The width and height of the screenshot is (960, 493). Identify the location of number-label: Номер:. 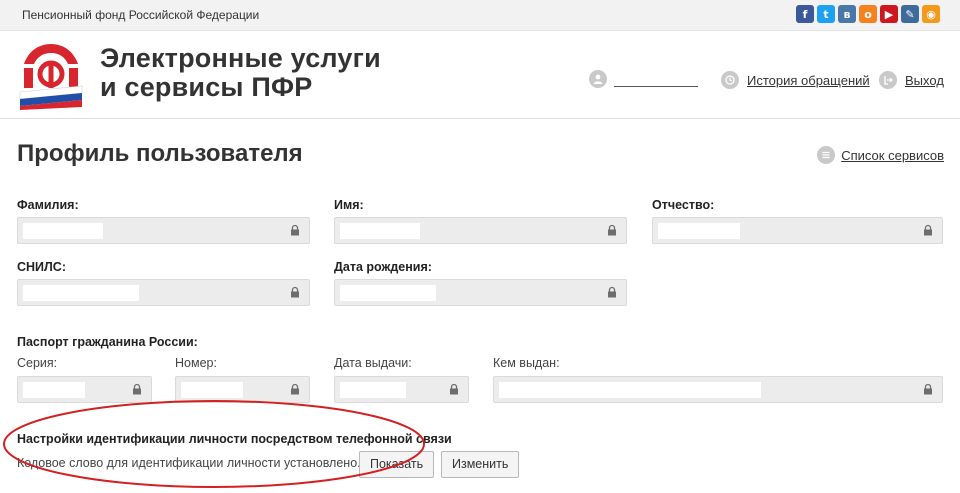
(196, 363).